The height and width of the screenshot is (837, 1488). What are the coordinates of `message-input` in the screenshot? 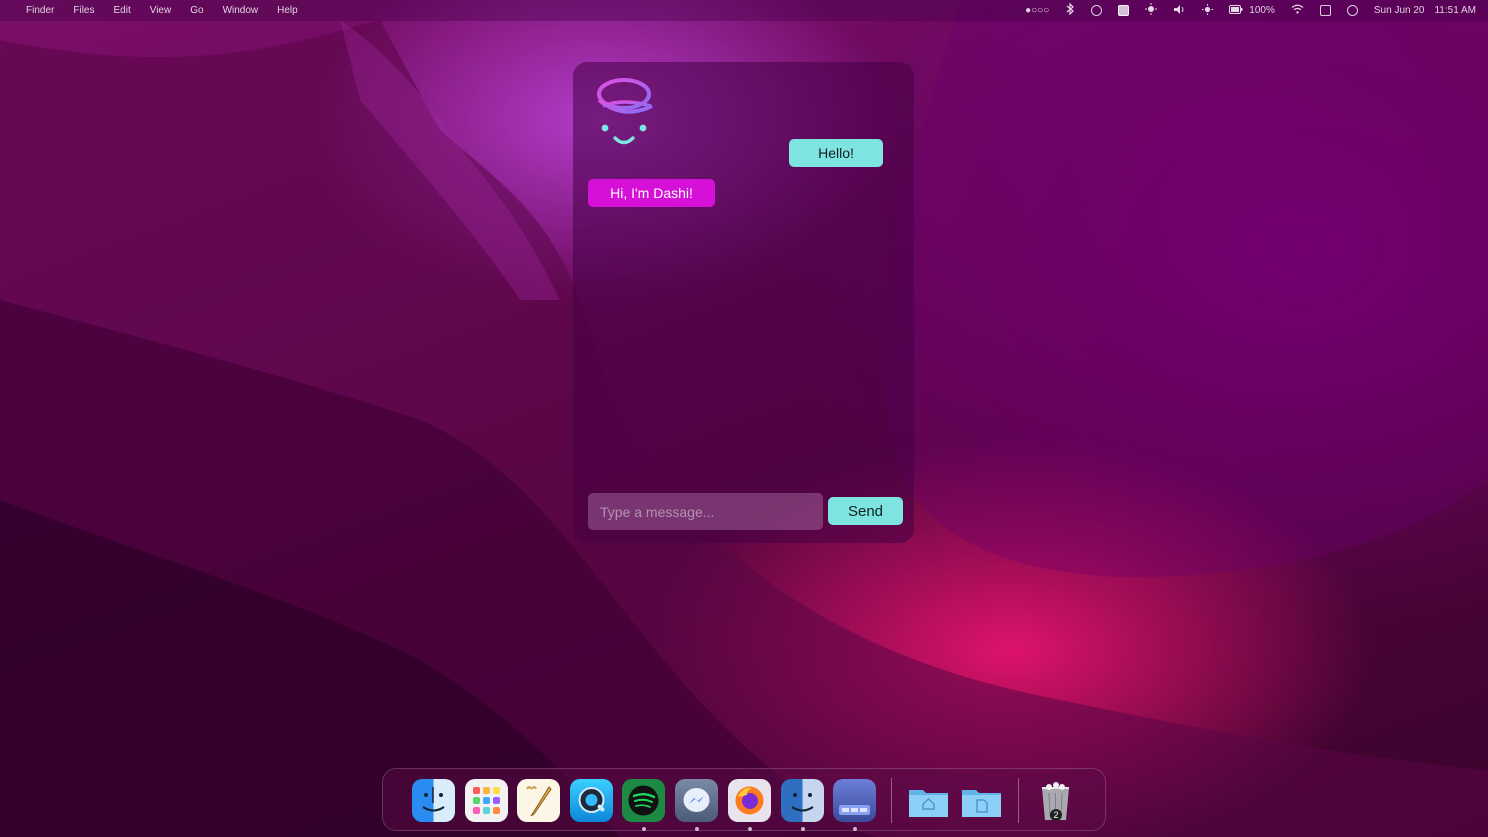 It's located at (705, 511).